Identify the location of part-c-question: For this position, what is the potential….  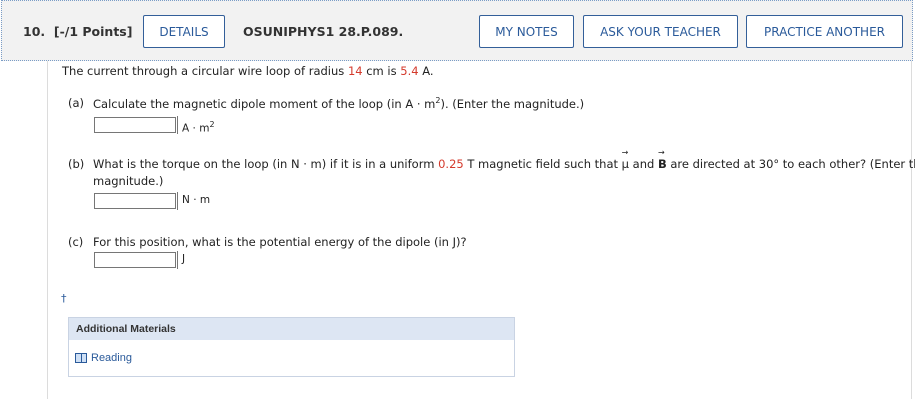
(280, 242).